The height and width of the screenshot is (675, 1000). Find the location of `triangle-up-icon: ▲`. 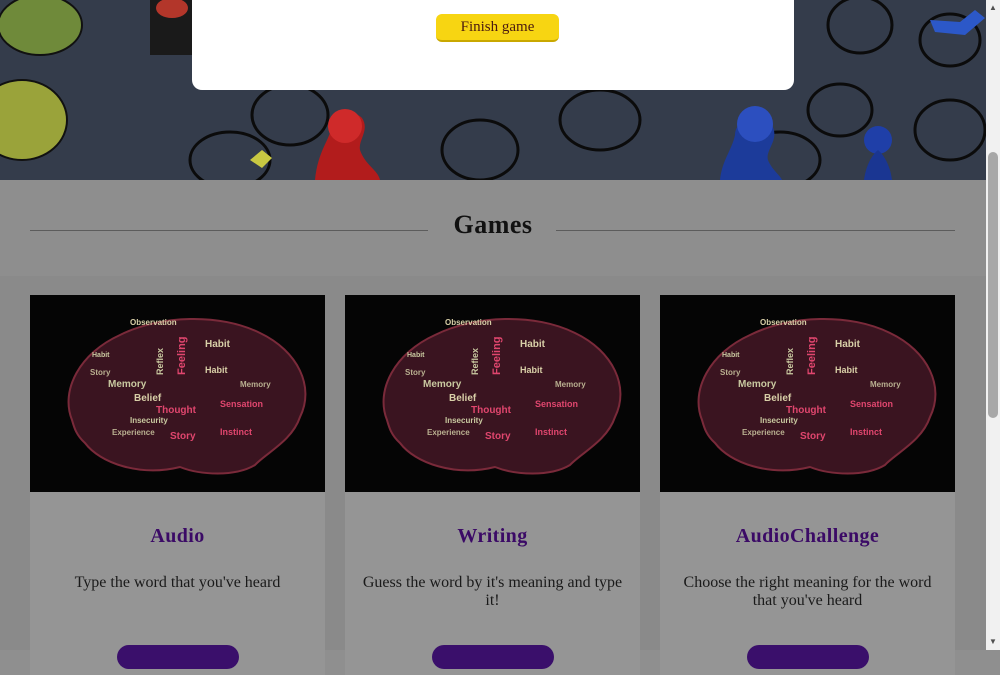

triangle-up-icon: ▲ is located at coordinates (993, 8).